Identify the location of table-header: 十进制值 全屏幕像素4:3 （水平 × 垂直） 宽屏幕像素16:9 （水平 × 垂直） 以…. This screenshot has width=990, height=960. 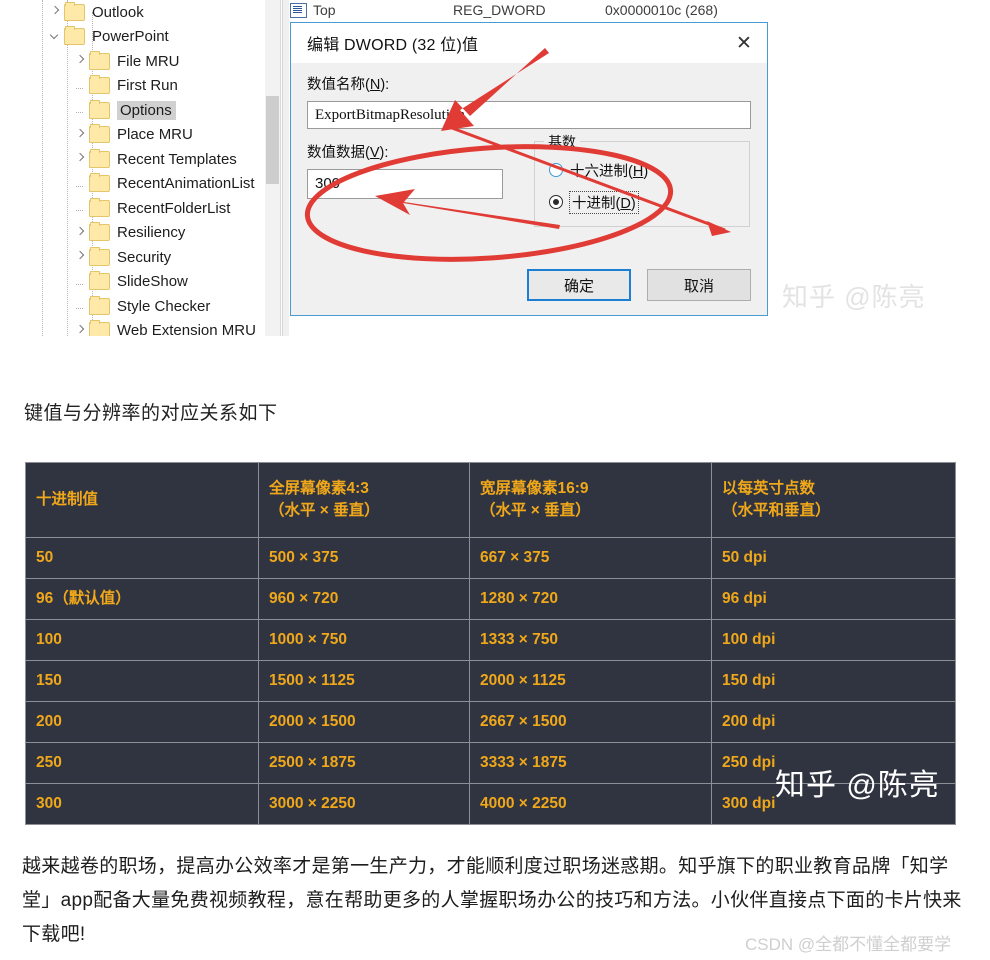
(490, 500).